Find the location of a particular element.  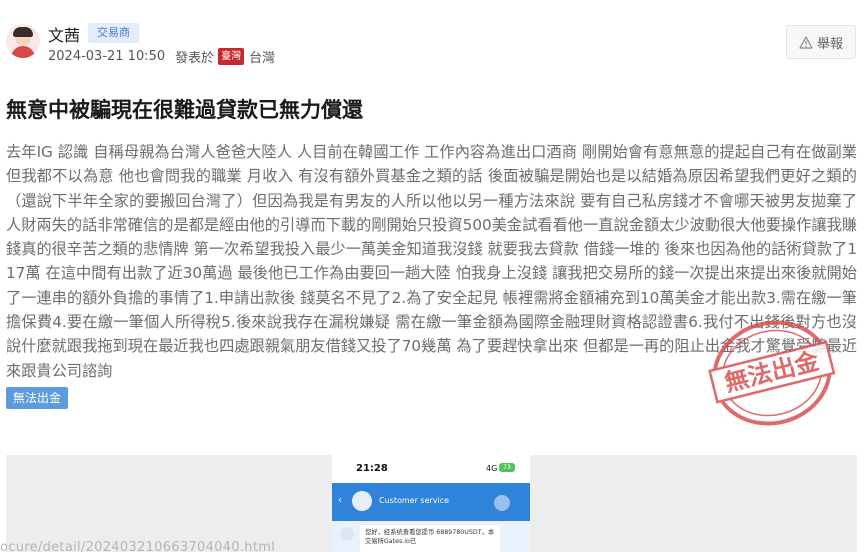

post-header: 文茜 交易商 2024-03-21 10:50 發表於 臺灣 台灣 舉報 is located at coordinates (432, 40).